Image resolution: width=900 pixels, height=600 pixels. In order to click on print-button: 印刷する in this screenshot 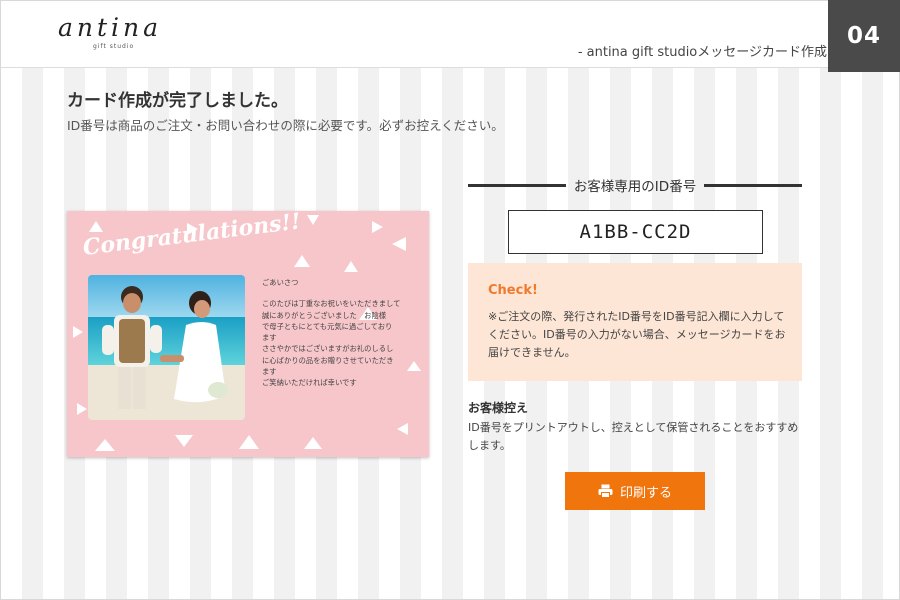, I will do `click(635, 491)`.